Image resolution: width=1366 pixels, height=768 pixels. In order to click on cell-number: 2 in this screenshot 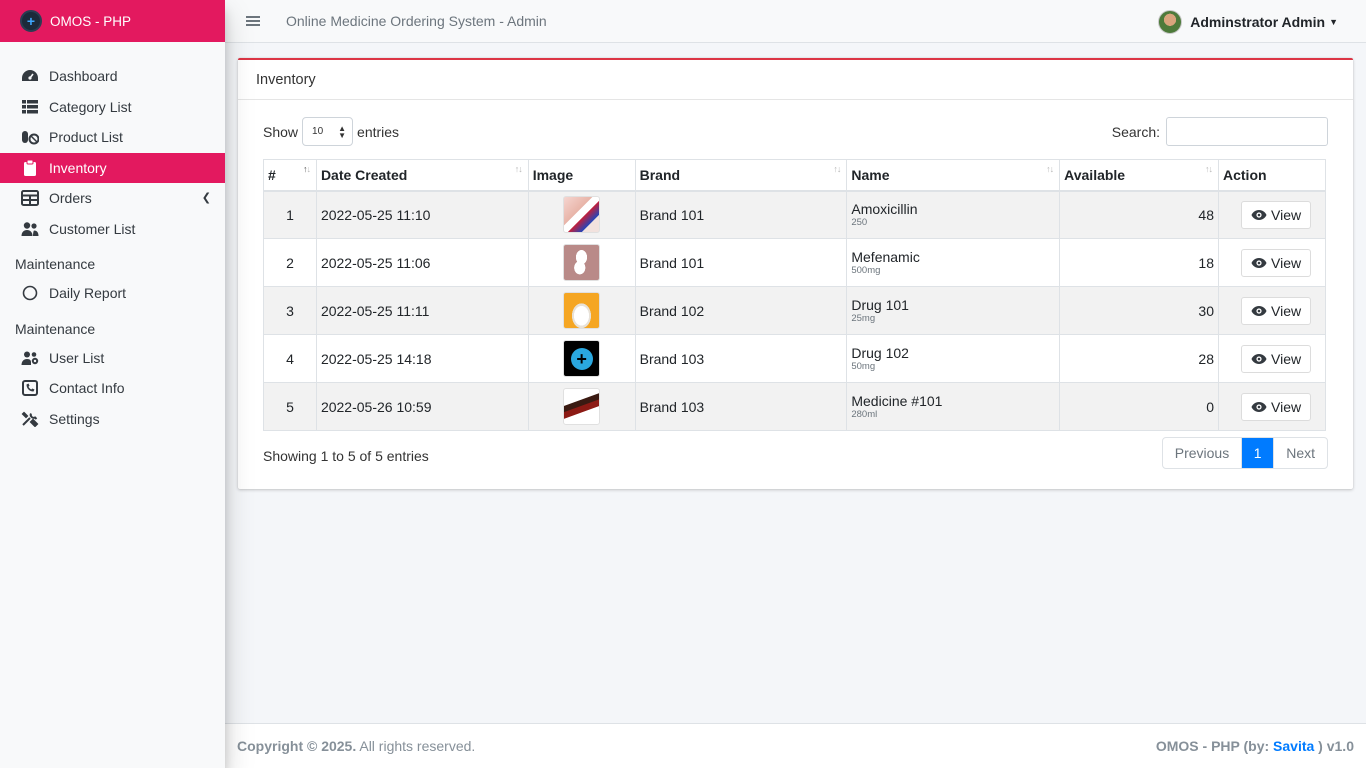, I will do `click(290, 262)`.